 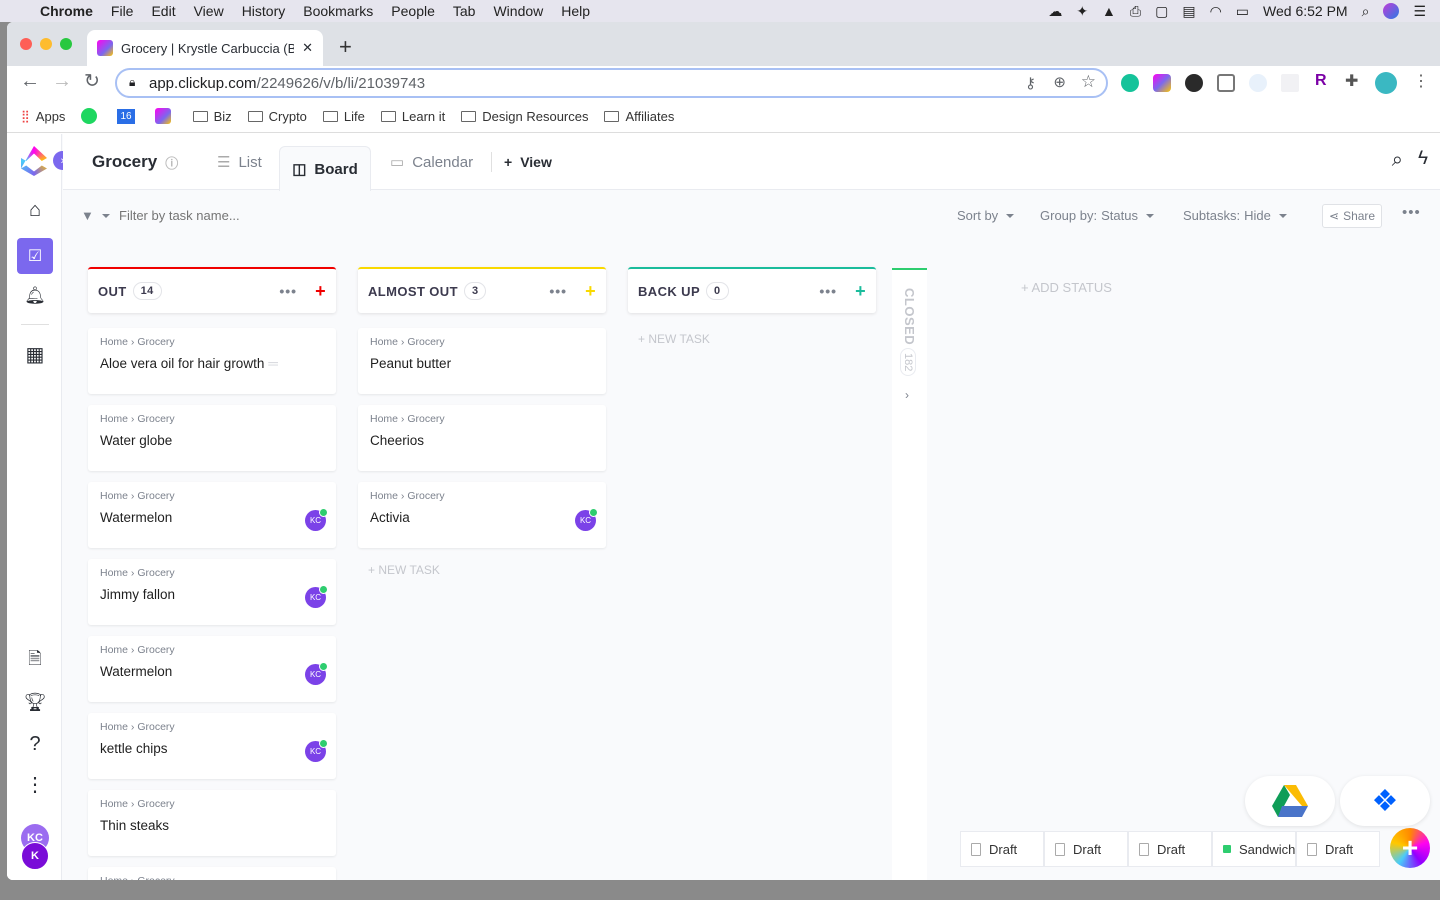 I want to click on task-card: Home › Grocery Jimmy fallon KC, so click(x=212, y=592).